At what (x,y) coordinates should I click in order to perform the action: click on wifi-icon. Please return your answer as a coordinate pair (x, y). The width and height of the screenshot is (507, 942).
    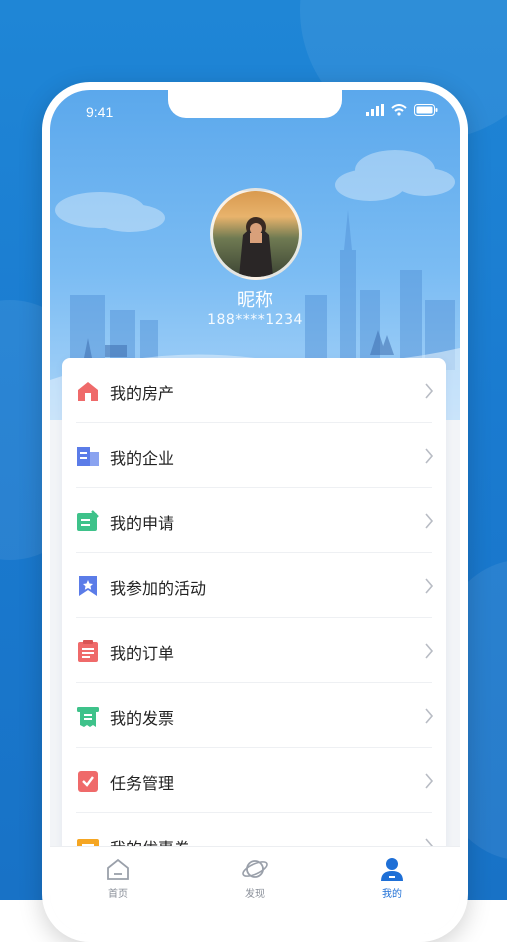
    Looking at the image, I should click on (399, 110).